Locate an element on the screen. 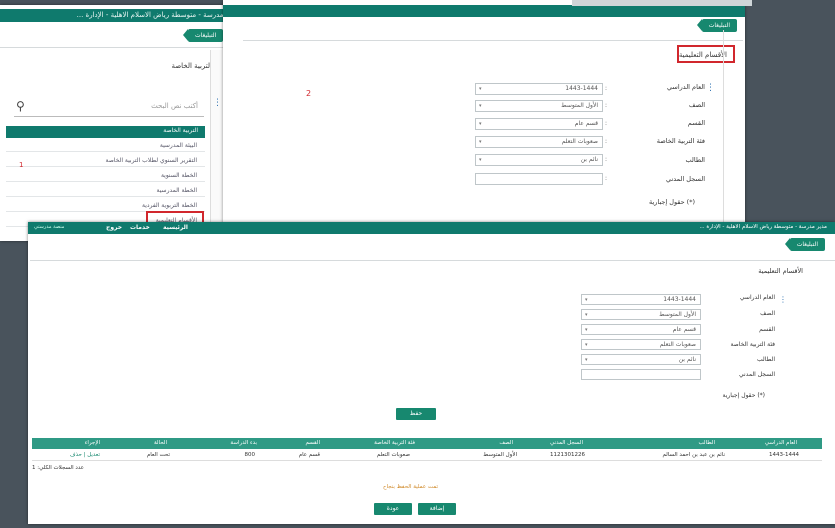 This screenshot has width=835, height=528. menu-item-school-environment: البيئة المدرسية is located at coordinates (105, 145).